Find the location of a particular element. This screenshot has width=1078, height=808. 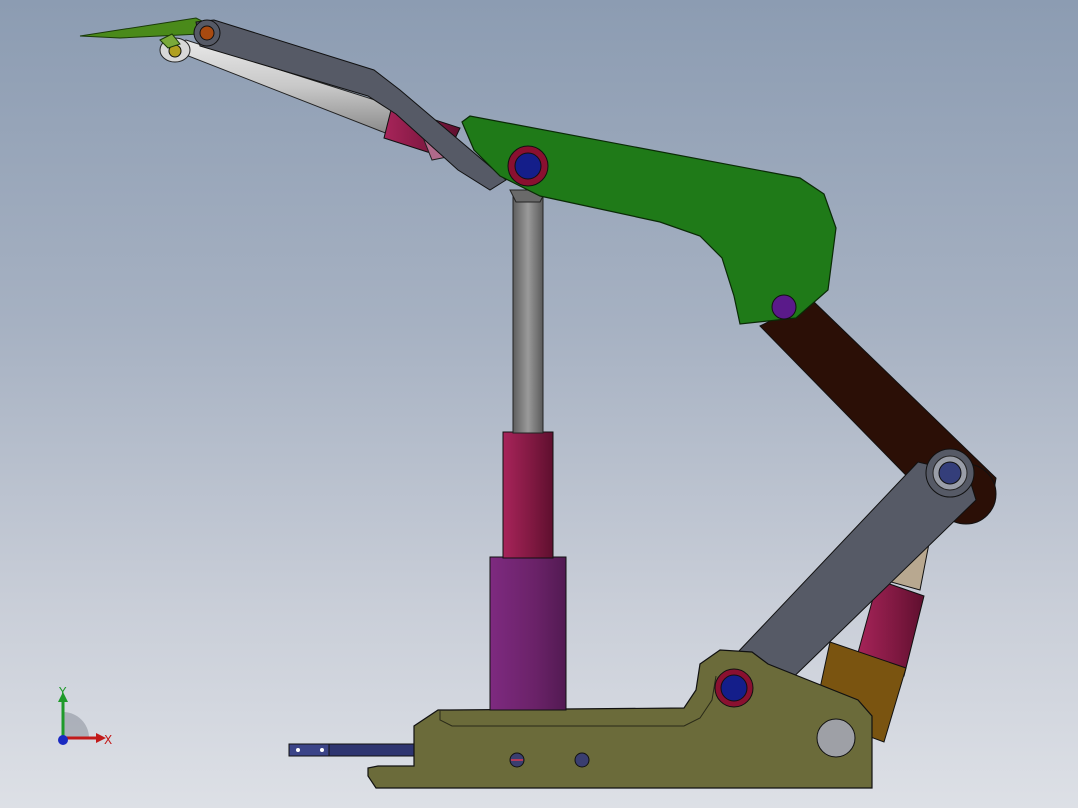

base-bolt is located at coordinates (582, 760).